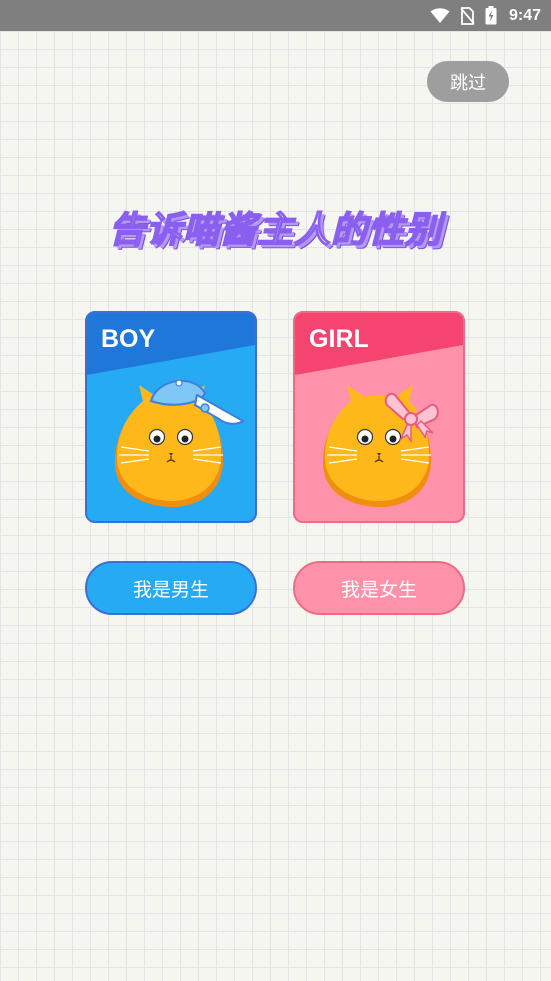 Image resolution: width=551 pixels, height=981 pixels. Describe the element at coordinates (180, 443) in the screenshot. I see `boy-cat-icon` at that location.